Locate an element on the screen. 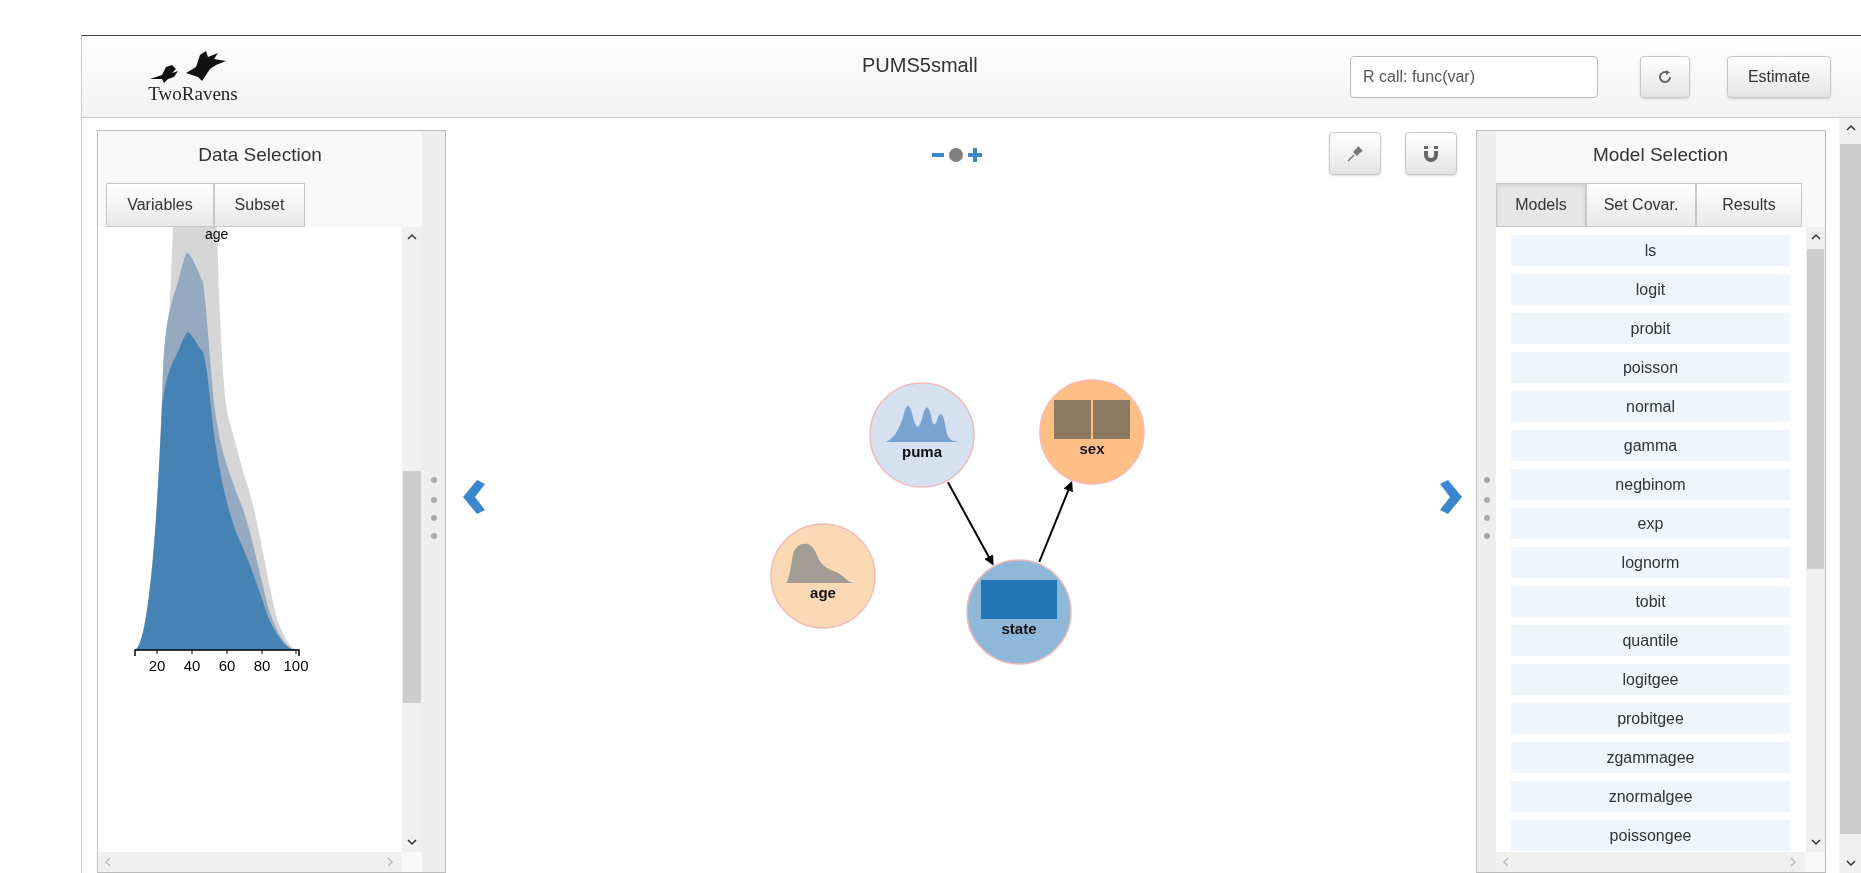 Image resolution: width=1861 pixels, height=873 pixels. zoom-in-icon is located at coordinates (975, 155).